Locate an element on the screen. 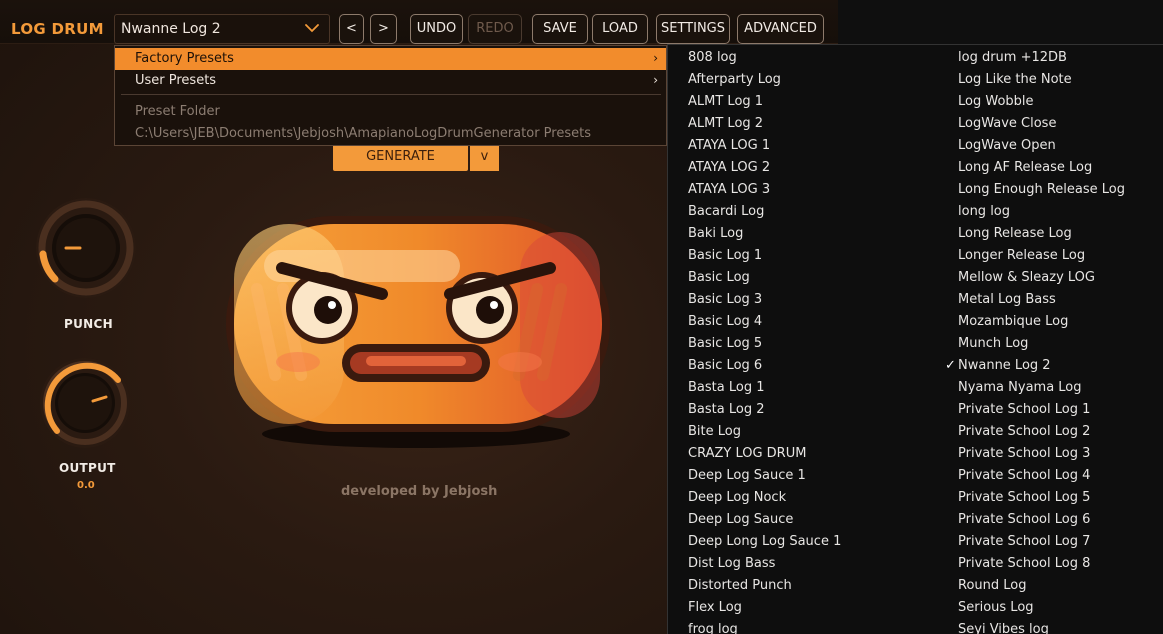 The height and width of the screenshot is (634, 1163). preset-menu-item: Distorted Punch is located at coordinates (764, 588).